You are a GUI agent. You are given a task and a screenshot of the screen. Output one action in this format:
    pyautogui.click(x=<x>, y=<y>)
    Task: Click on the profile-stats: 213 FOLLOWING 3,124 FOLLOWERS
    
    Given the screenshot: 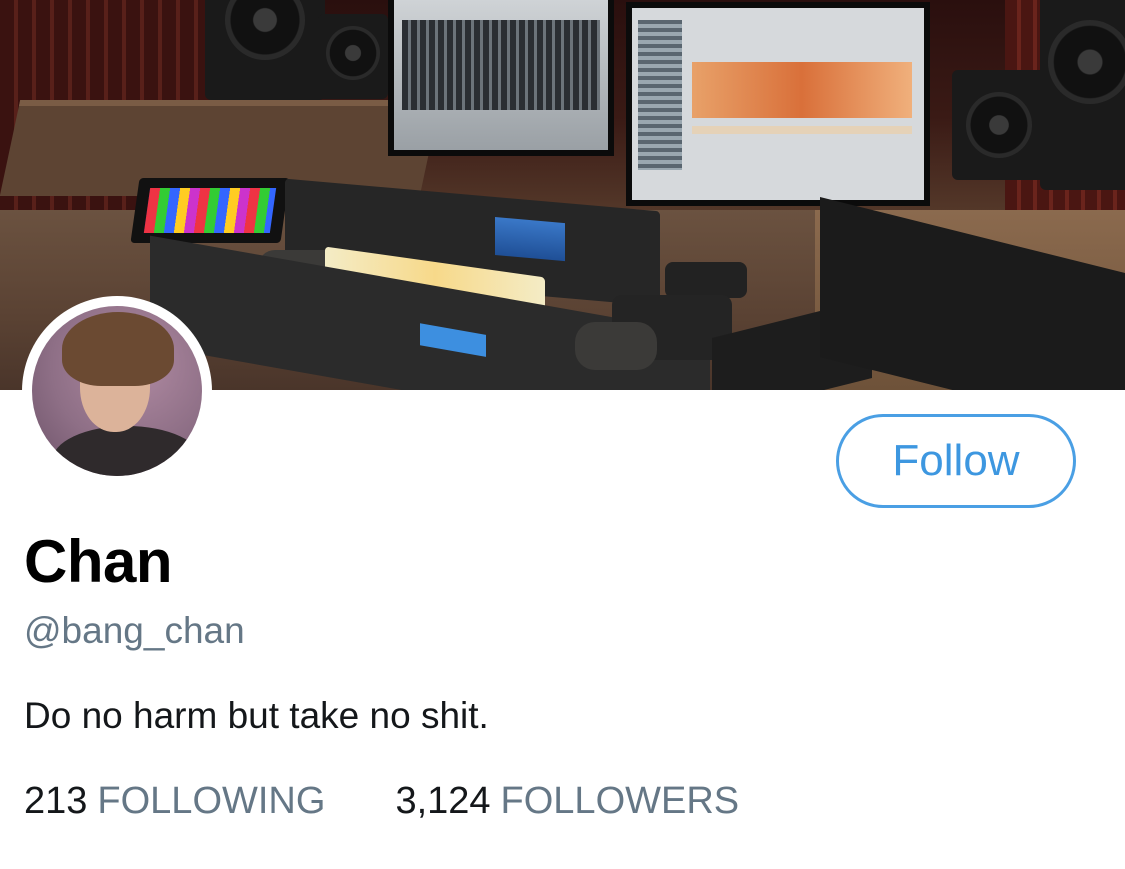 What is the action you would take?
    pyautogui.click(x=381, y=801)
    